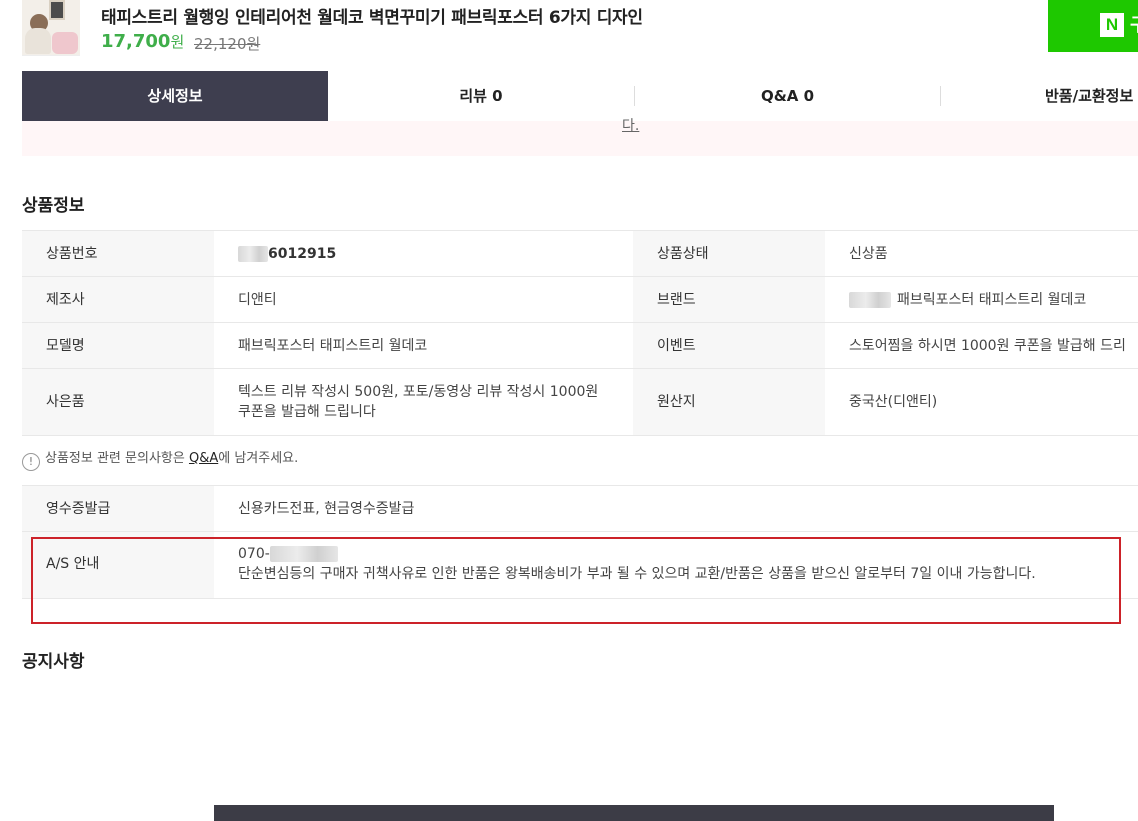 This screenshot has height=821, width=1138. I want to click on product-condition-label: 상품상태, so click(729, 253).